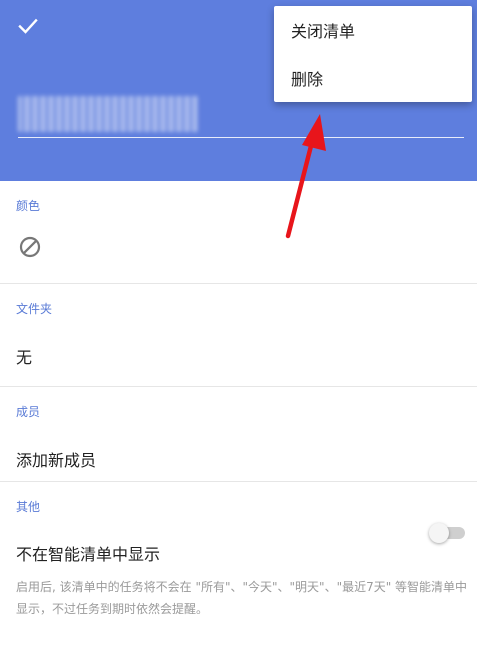  Describe the element at coordinates (241, 137) in the screenshot. I see `name-input-underline` at that location.